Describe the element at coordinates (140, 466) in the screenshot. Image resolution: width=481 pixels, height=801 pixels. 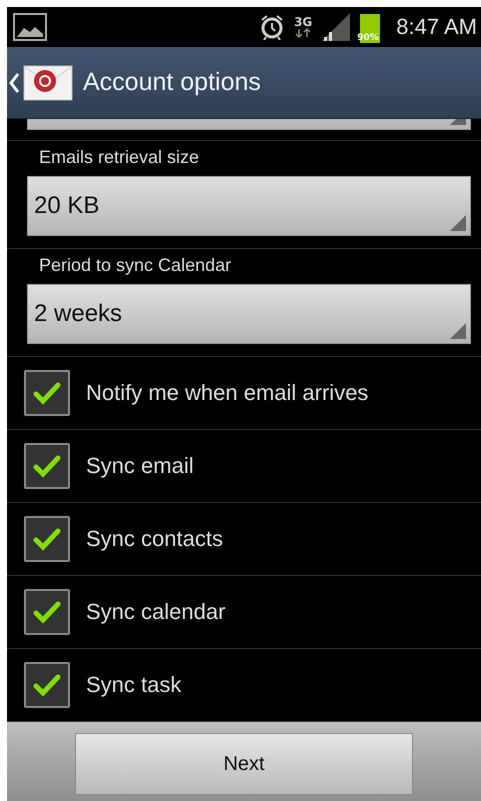
I see `setting-label: Sync email` at that location.